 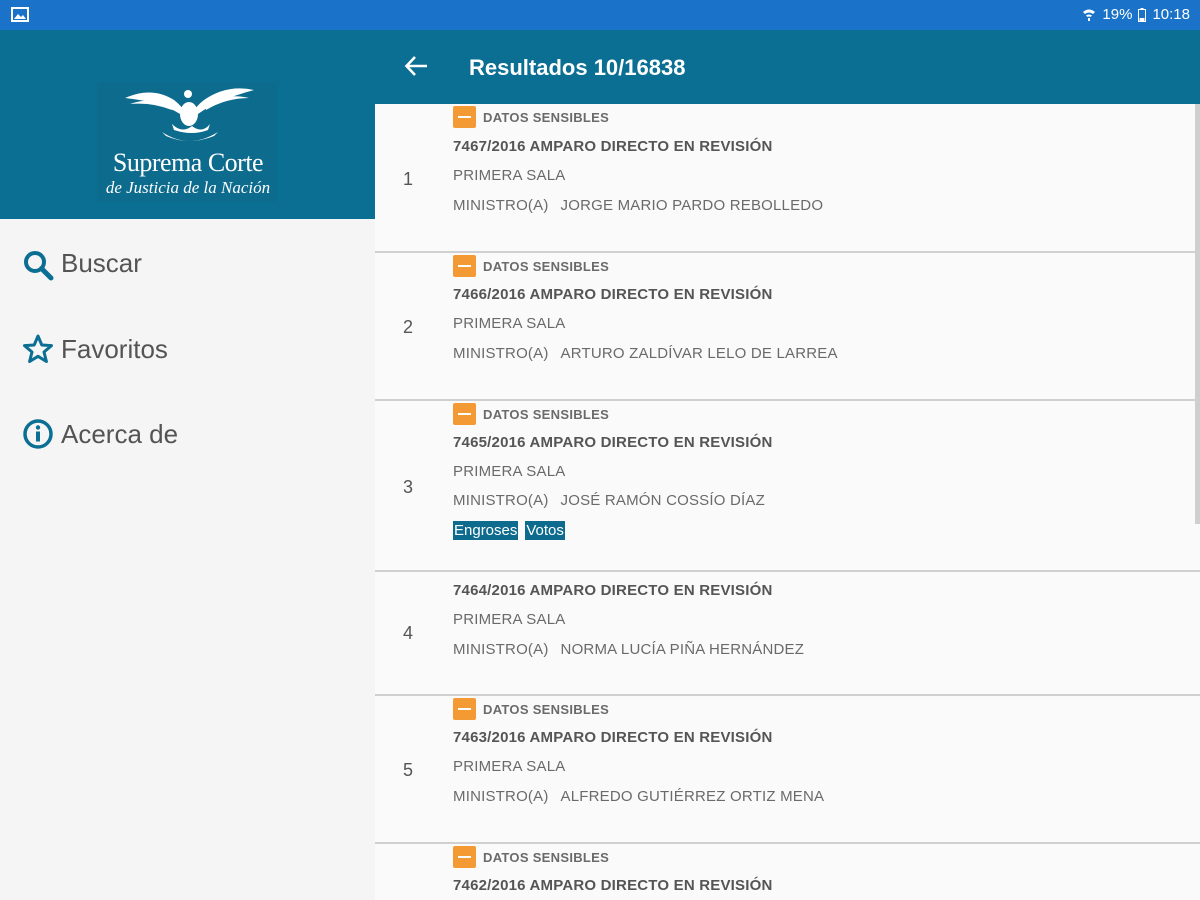 I want to click on document-tags: Engroses Votos, so click(x=509, y=530).